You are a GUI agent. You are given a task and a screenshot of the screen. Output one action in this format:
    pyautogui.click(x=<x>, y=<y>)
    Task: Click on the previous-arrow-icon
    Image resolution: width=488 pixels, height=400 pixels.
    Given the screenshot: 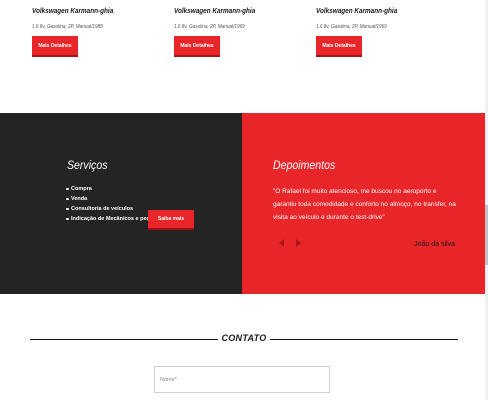 What is the action you would take?
    pyautogui.click(x=281, y=243)
    